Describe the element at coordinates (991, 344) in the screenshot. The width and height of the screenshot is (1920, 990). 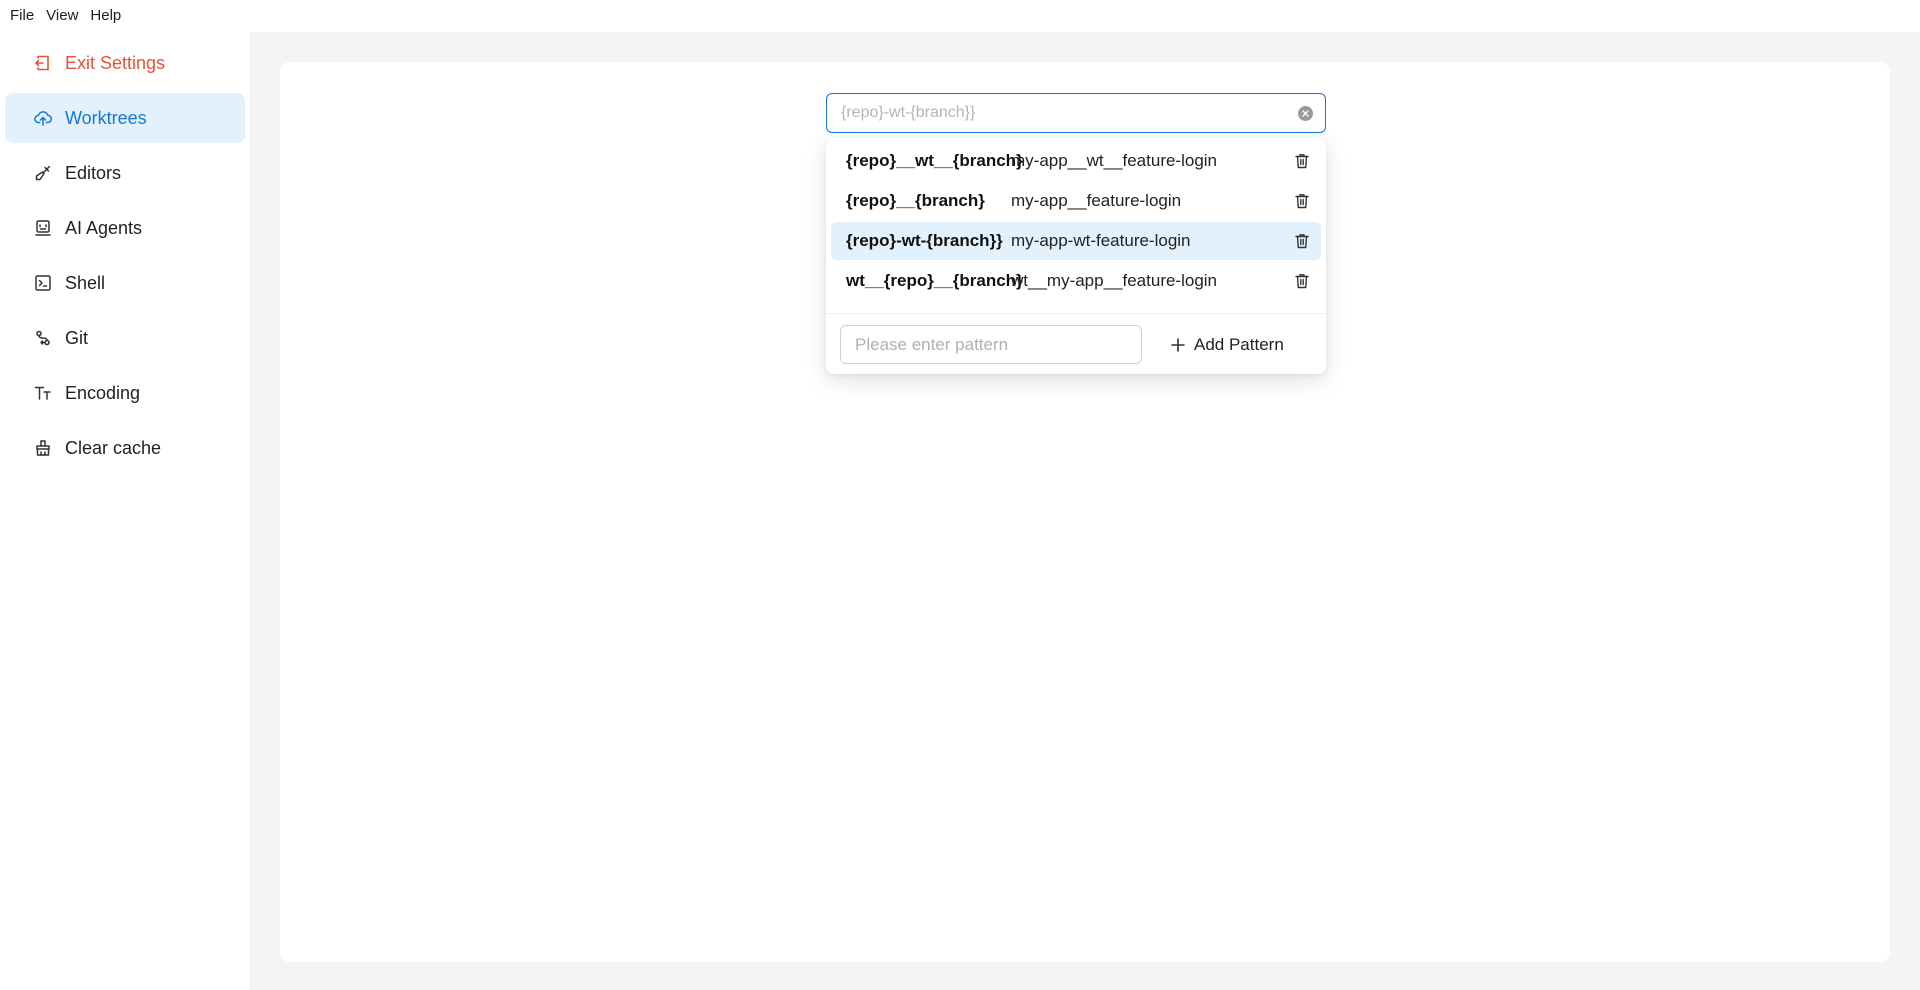
I see `new-pattern-input` at that location.